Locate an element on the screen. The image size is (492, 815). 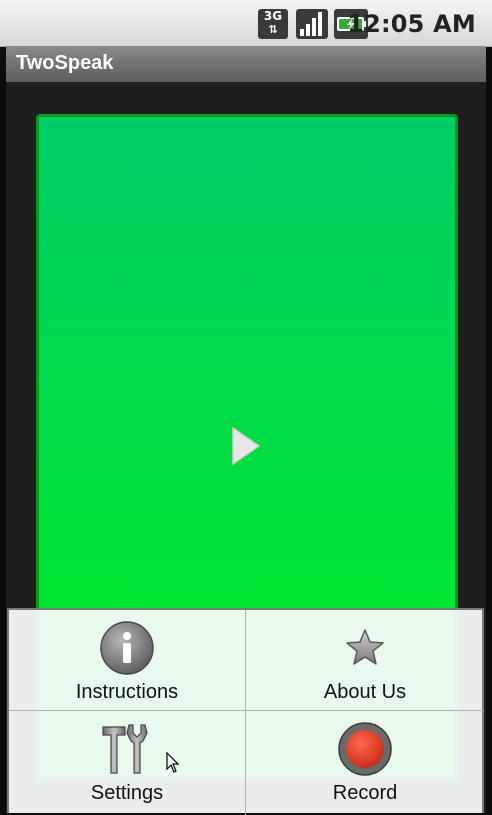
play-icon is located at coordinates (246, 446).